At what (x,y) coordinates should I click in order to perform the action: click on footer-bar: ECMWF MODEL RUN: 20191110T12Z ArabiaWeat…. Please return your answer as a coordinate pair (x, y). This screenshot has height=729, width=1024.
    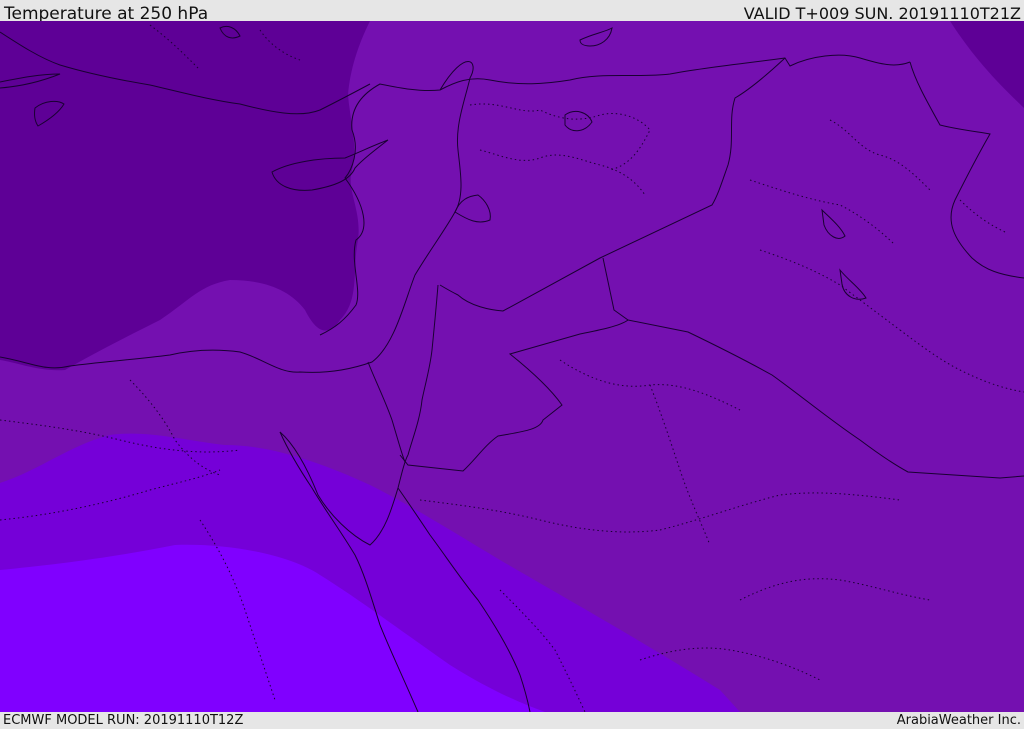
    Looking at the image, I should click on (512, 720).